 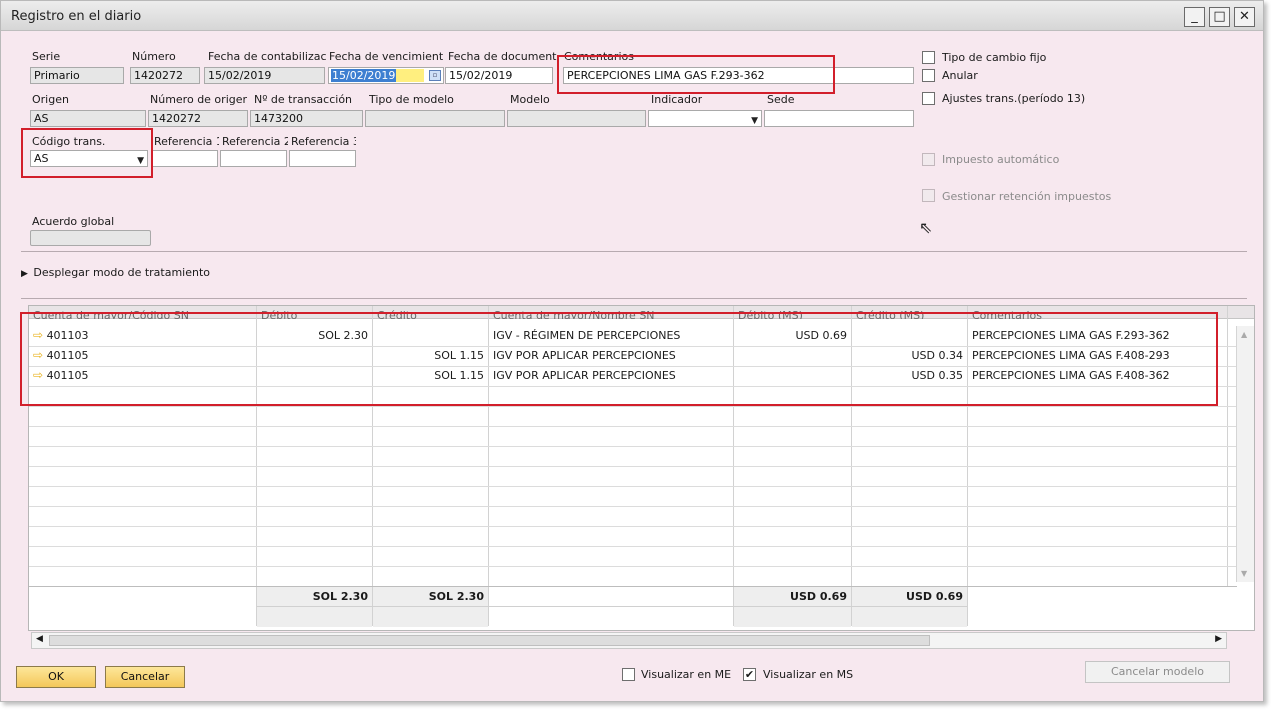 What do you see at coordinates (808, 674) in the screenshot?
I see `visualizar-ms-label: Visualizar en MS` at bounding box center [808, 674].